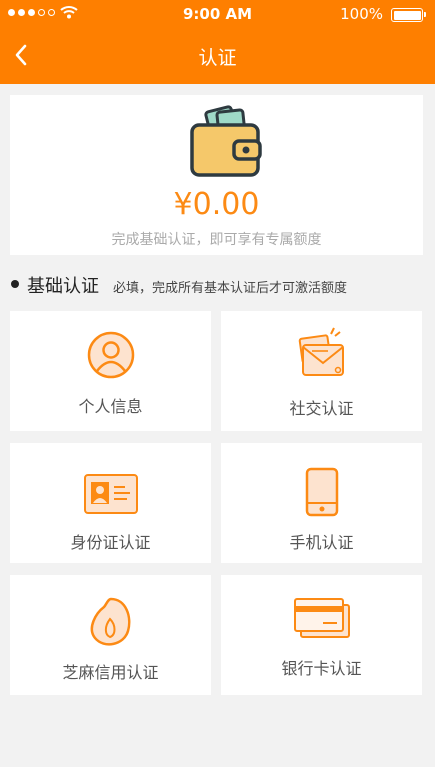 The image size is (435, 767). I want to click on battery-icon, so click(408, 15).